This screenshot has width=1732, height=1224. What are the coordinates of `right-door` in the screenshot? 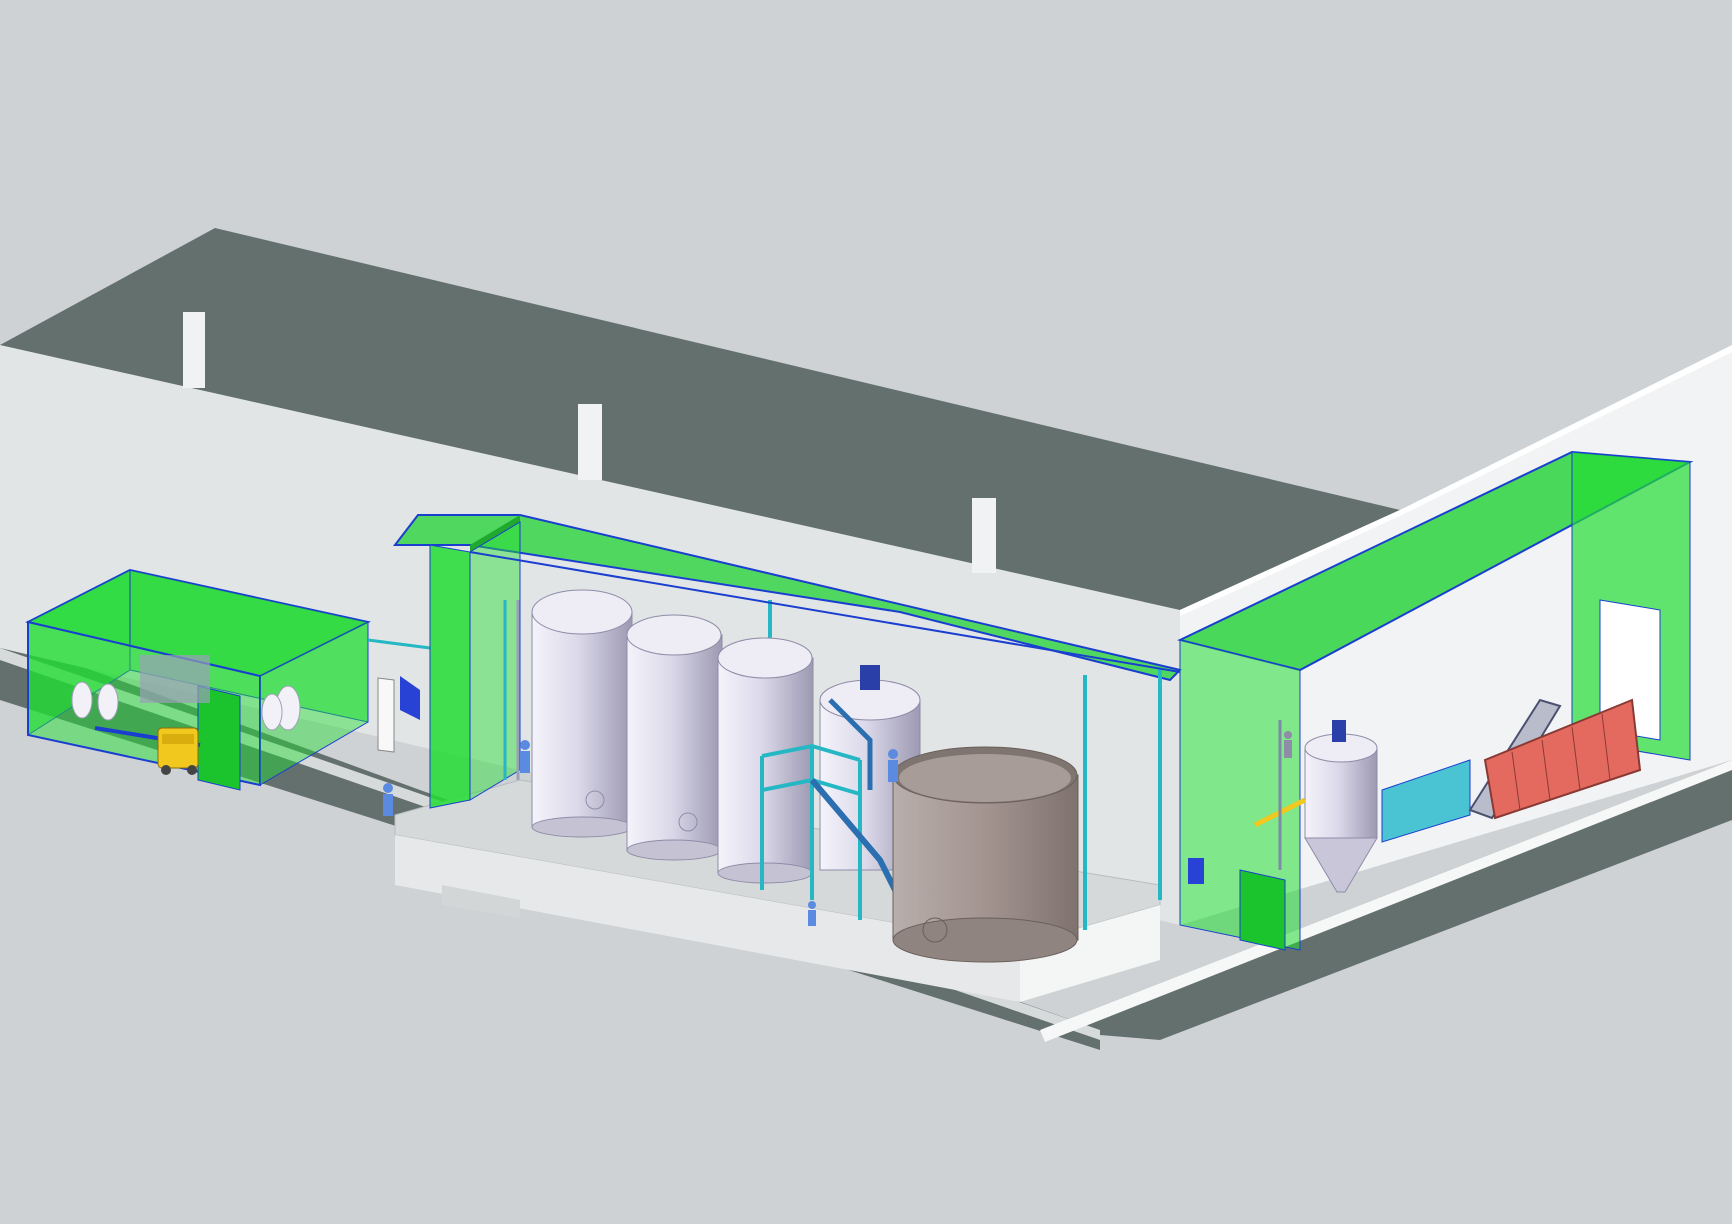 It's located at (1262, 910).